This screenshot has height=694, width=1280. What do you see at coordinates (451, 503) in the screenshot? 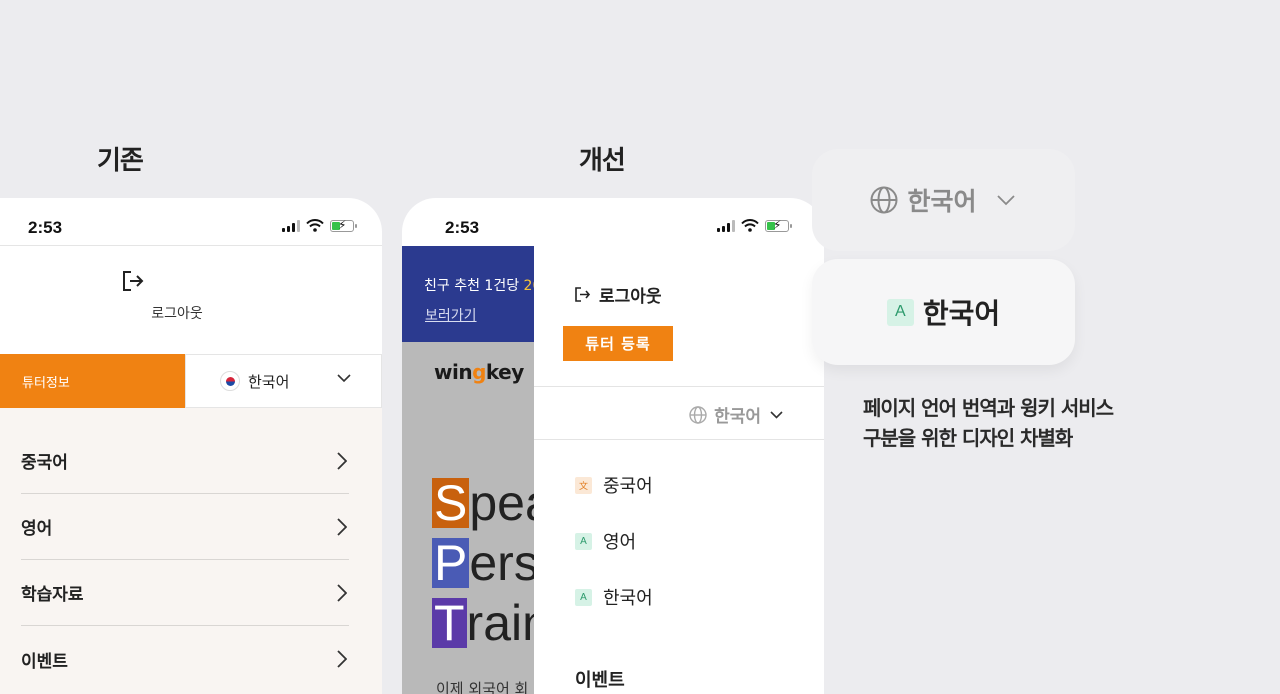
I see `hero-cap: S` at bounding box center [451, 503].